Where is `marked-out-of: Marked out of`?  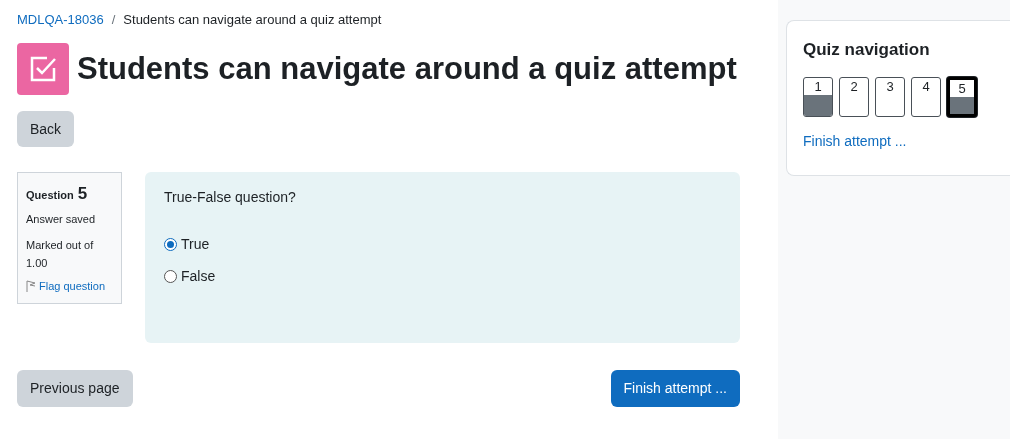
marked-out-of: Marked out of is located at coordinates (60, 245).